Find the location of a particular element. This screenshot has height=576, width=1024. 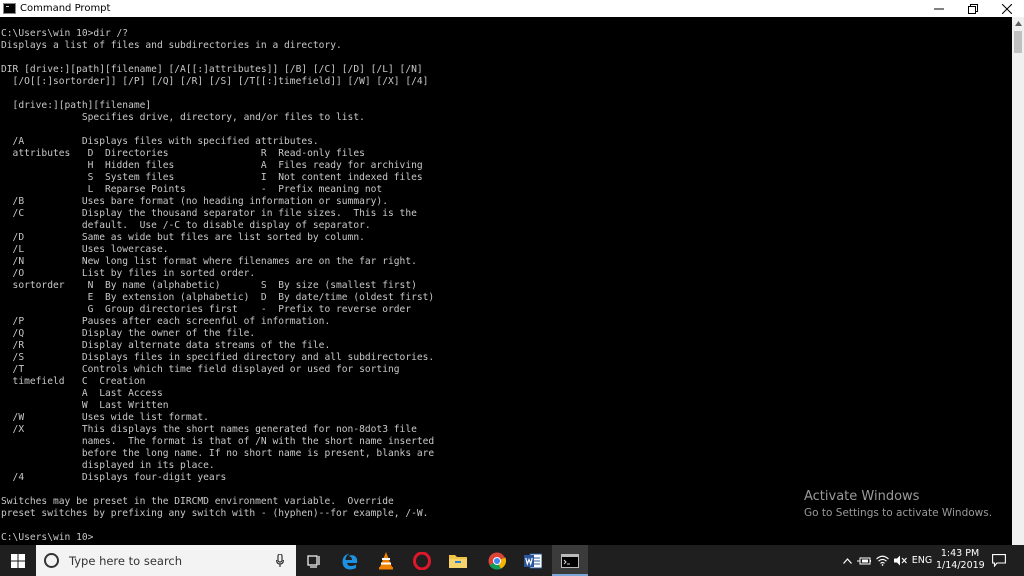

chrome-icon is located at coordinates (497, 561).